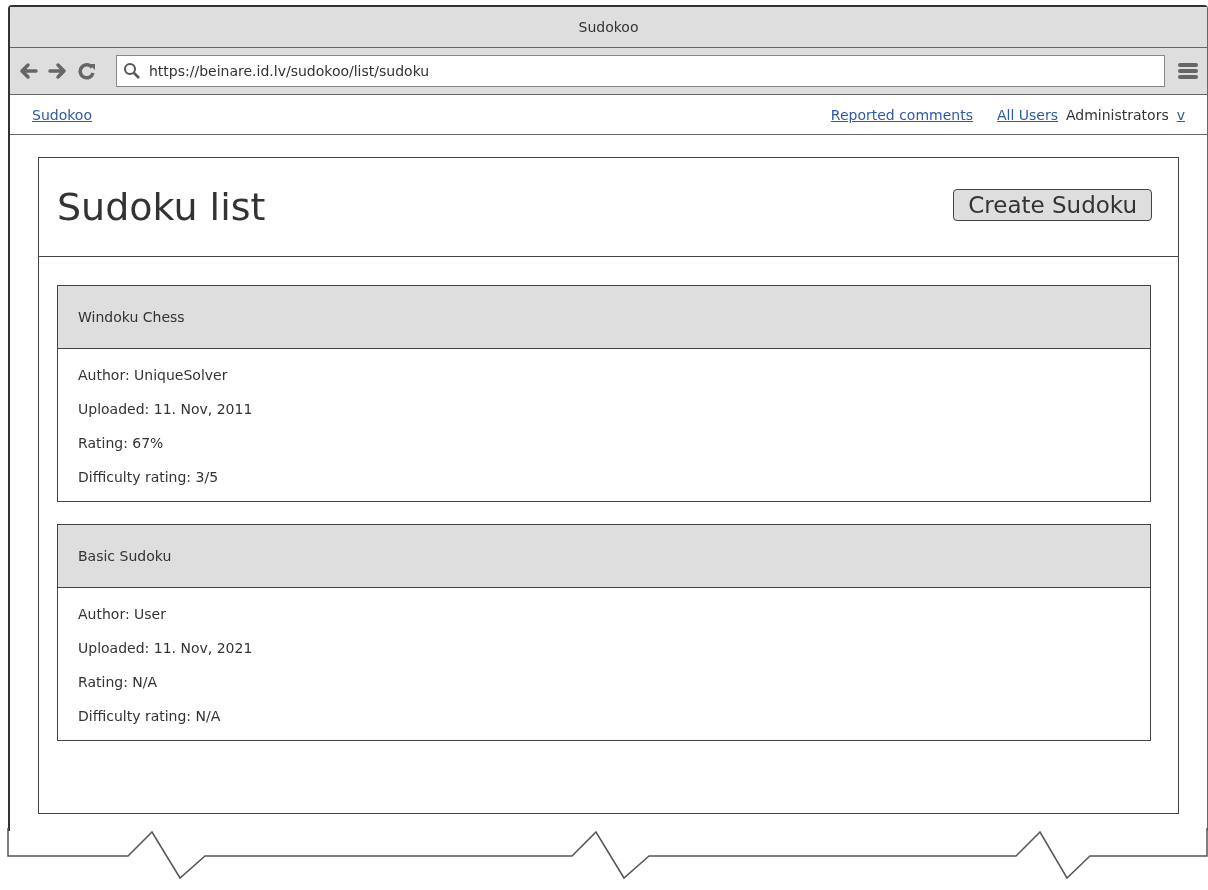 This screenshot has width=1208, height=890. What do you see at coordinates (1188, 71) in the screenshot?
I see `menu-icon` at bounding box center [1188, 71].